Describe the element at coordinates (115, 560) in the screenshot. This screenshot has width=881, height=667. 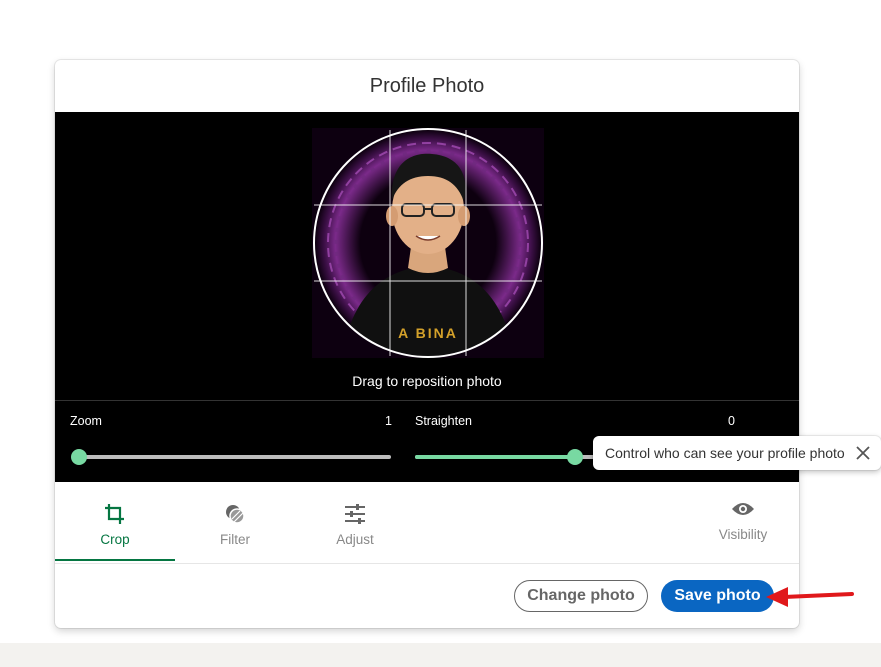
I see `tab-active-underline` at that location.